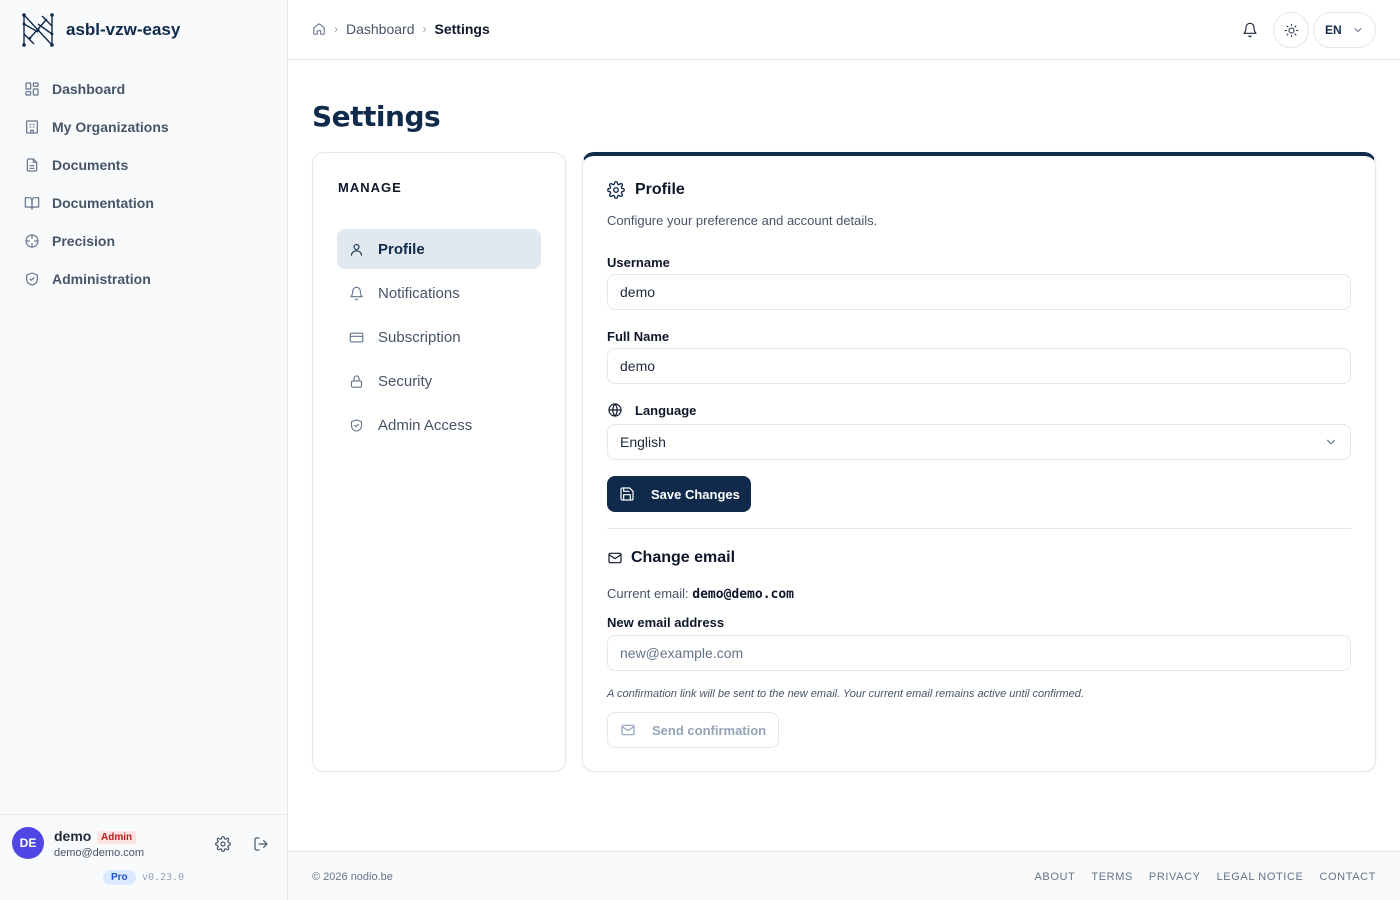 Image resolution: width=1400 pixels, height=900 pixels. I want to click on logout-button, so click(261, 844).